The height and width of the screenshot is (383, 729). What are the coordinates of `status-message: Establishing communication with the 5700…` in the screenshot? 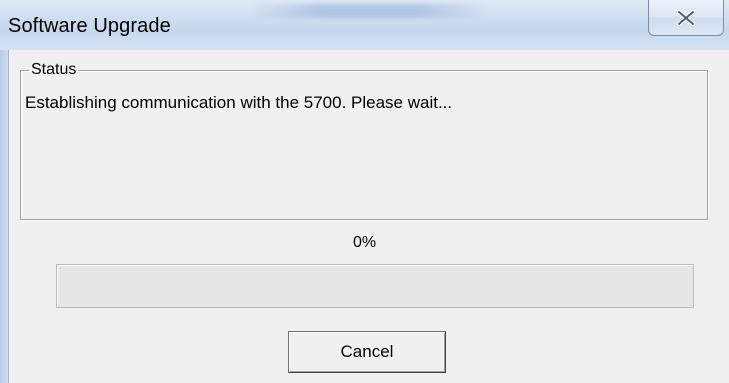 It's located at (239, 102).